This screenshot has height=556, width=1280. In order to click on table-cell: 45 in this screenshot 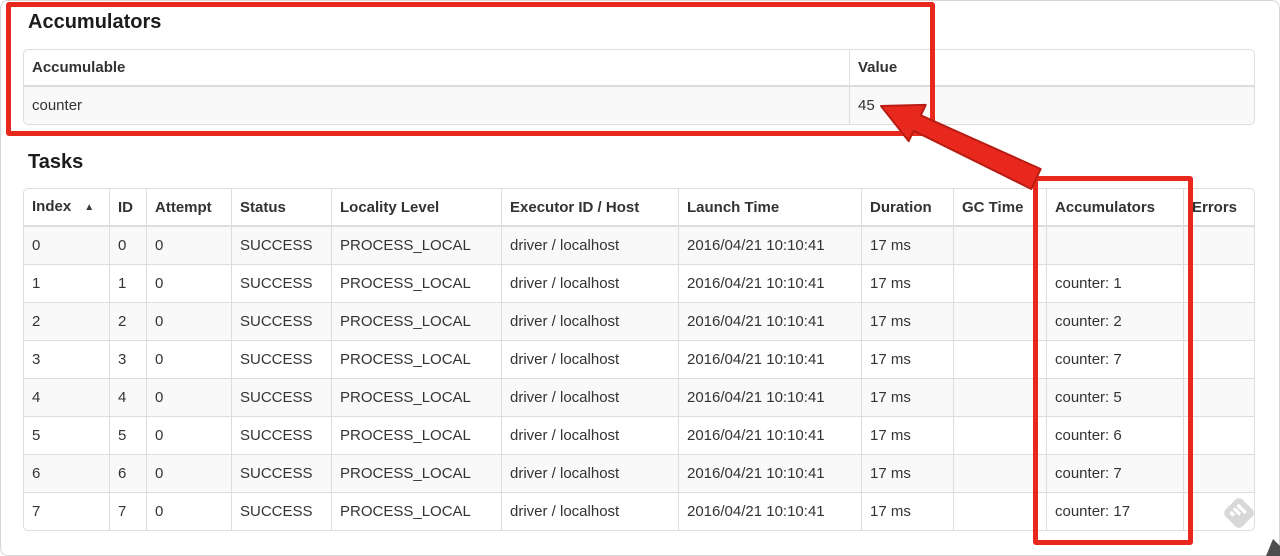, I will do `click(1051, 105)`.